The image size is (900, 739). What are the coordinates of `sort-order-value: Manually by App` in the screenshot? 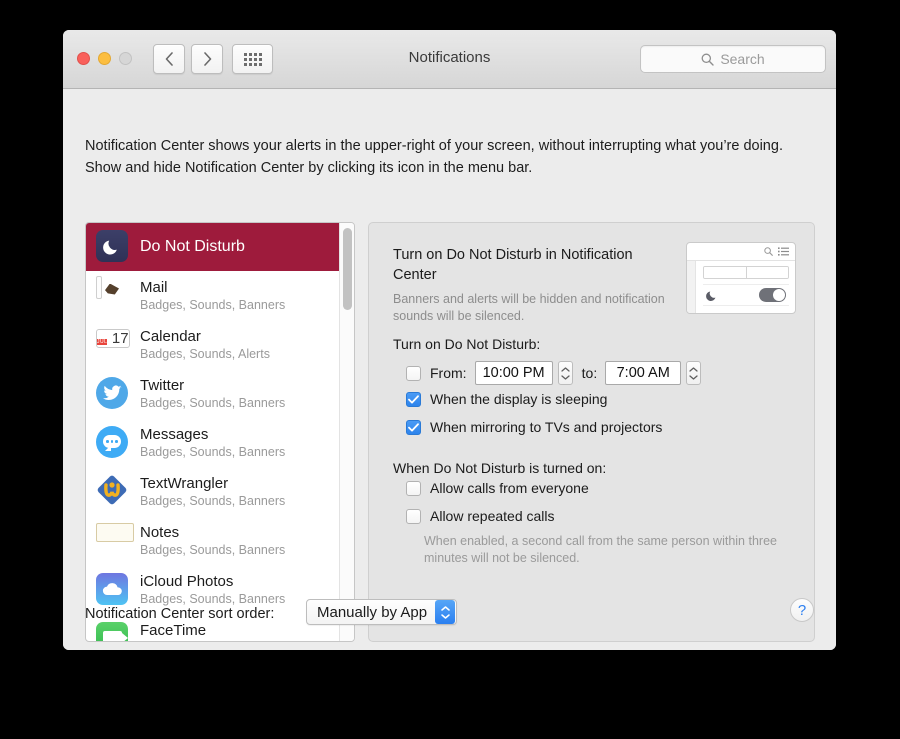 It's located at (372, 612).